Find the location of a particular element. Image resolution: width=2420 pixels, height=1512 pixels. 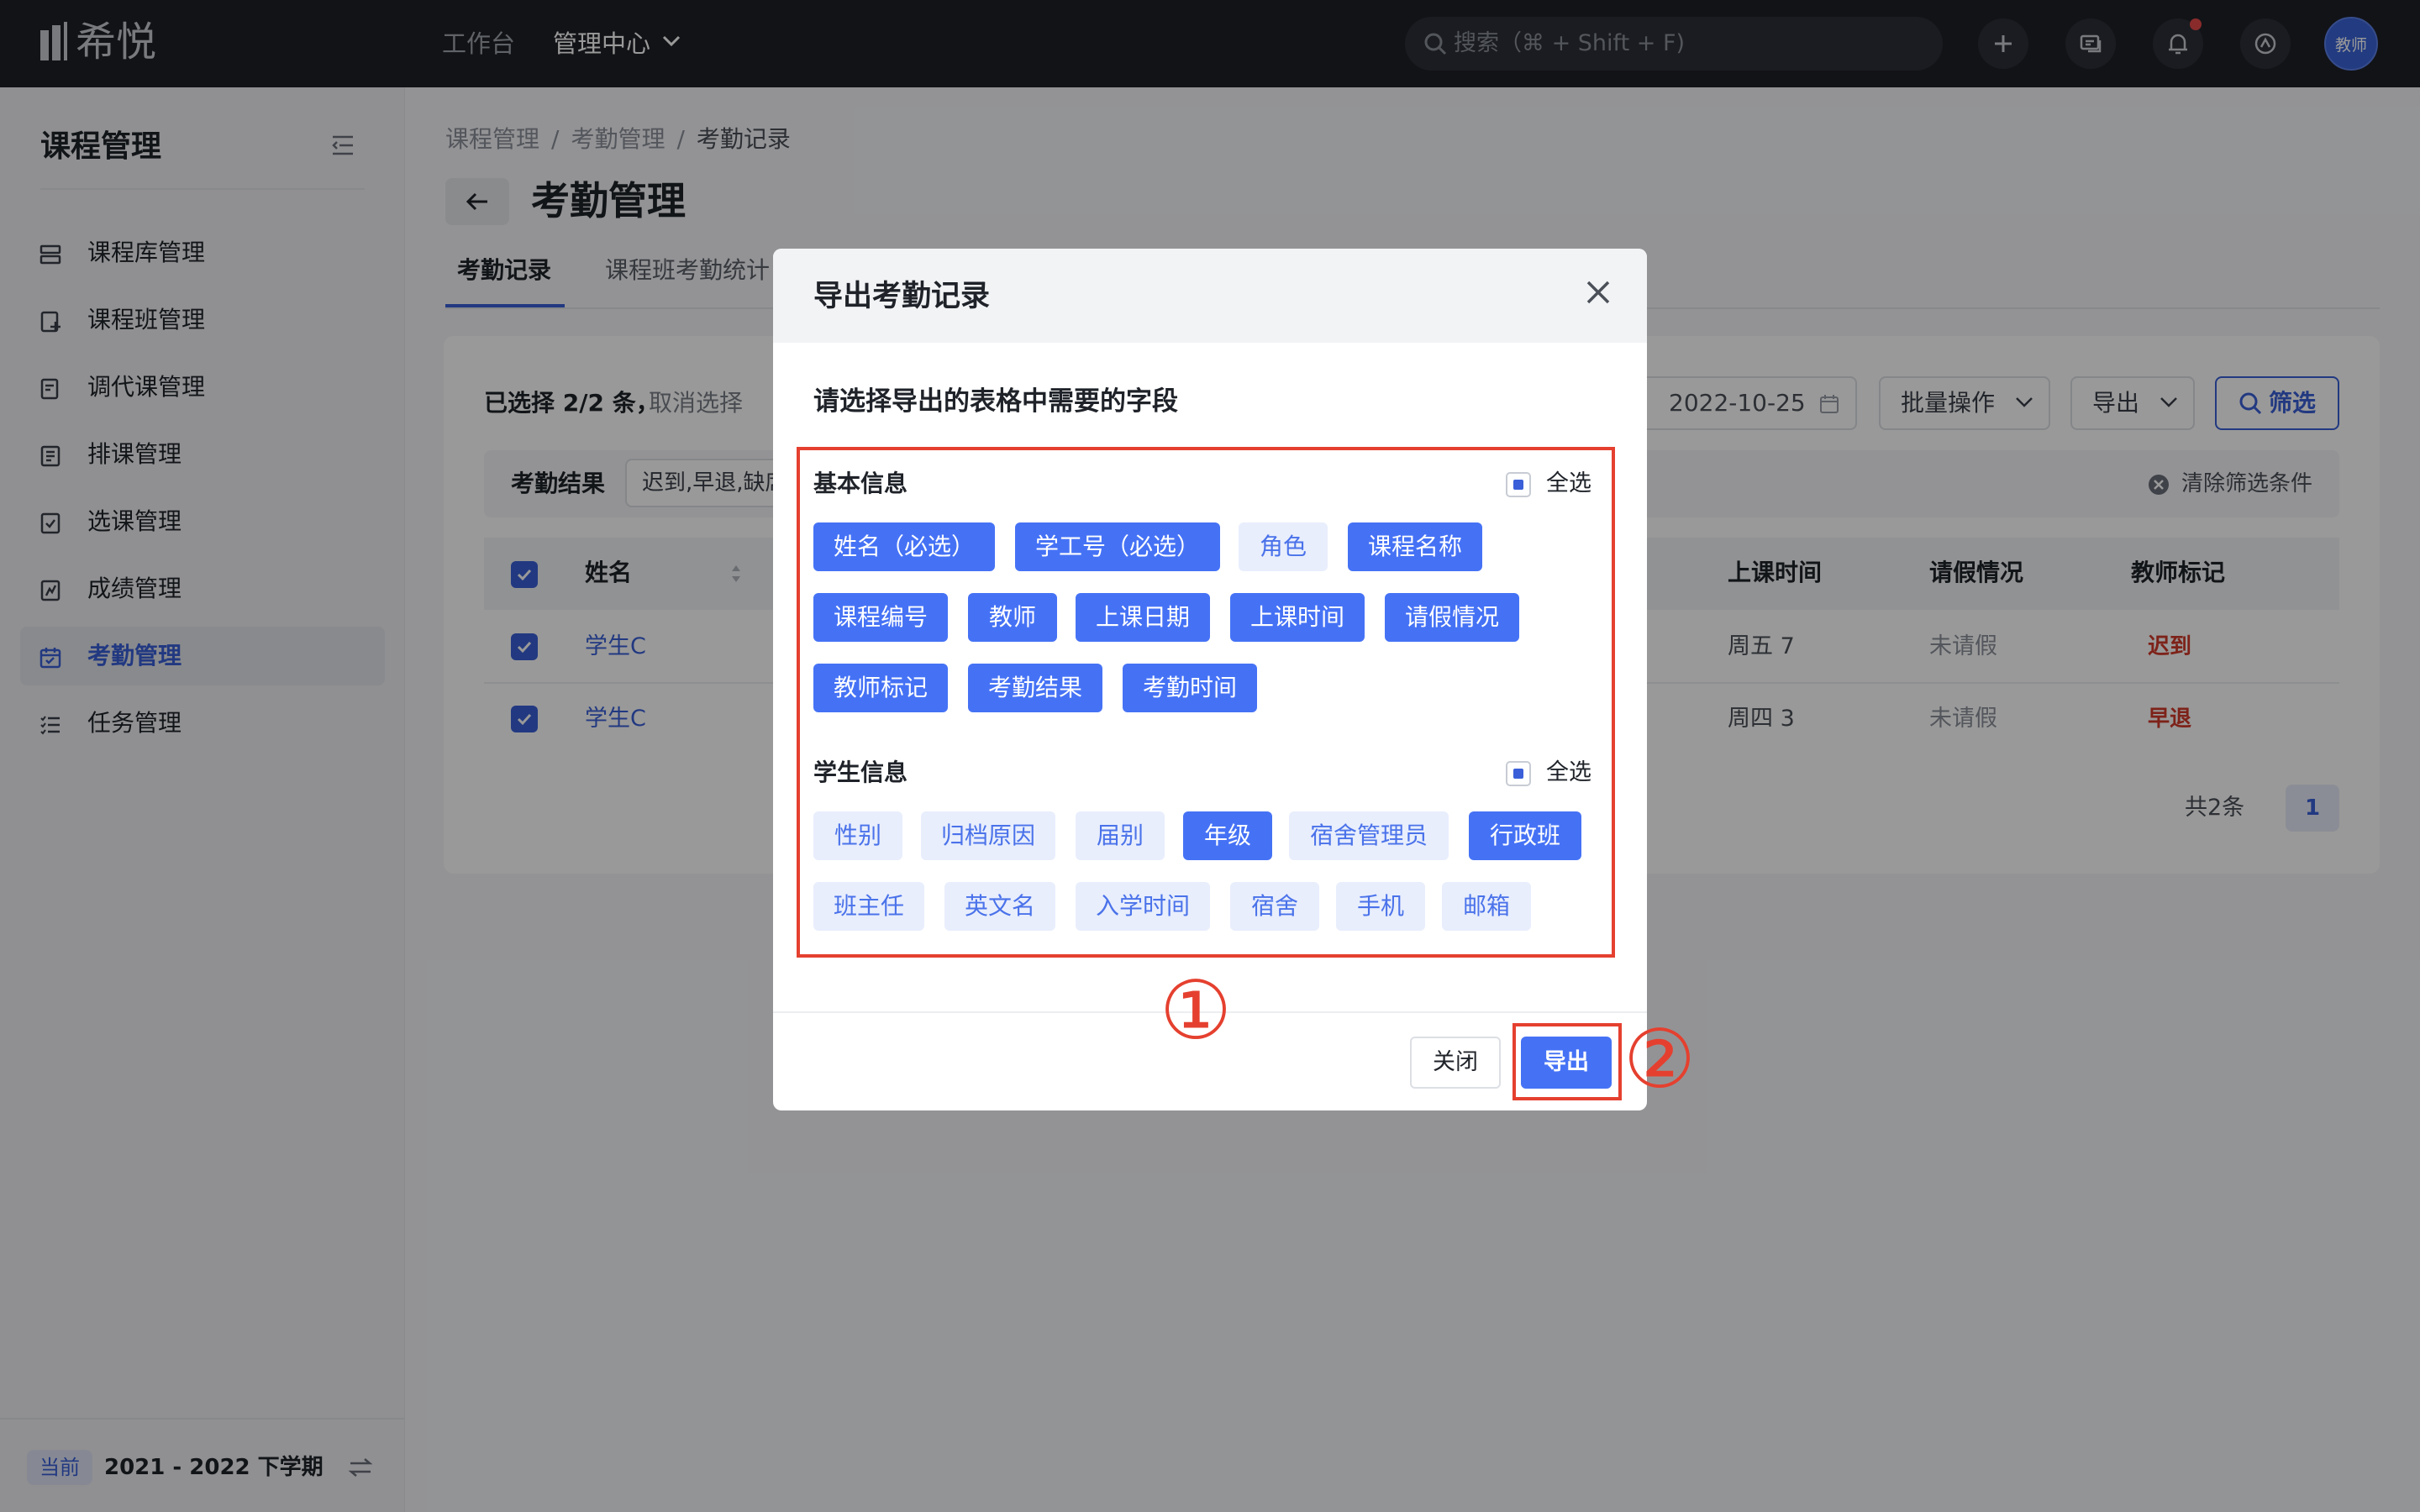

annotation-step-2: ② is located at coordinates (1660, 1059).